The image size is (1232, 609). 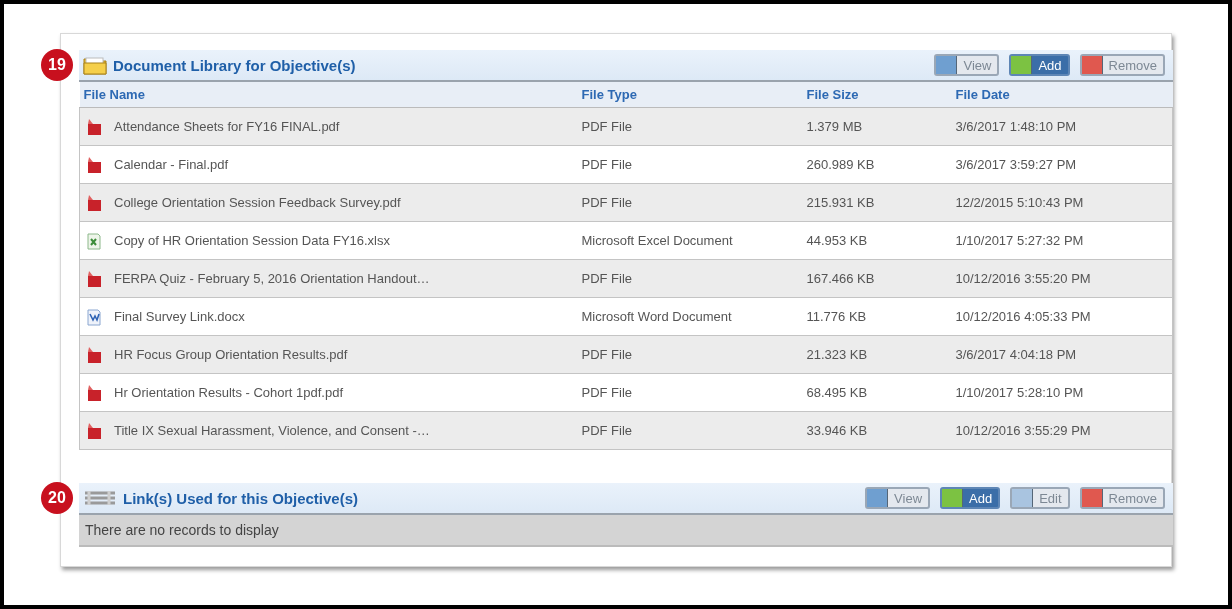 What do you see at coordinates (1023, 430) in the screenshot?
I see `table-cell: 10/12/2016 3:55:29 PM` at bounding box center [1023, 430].